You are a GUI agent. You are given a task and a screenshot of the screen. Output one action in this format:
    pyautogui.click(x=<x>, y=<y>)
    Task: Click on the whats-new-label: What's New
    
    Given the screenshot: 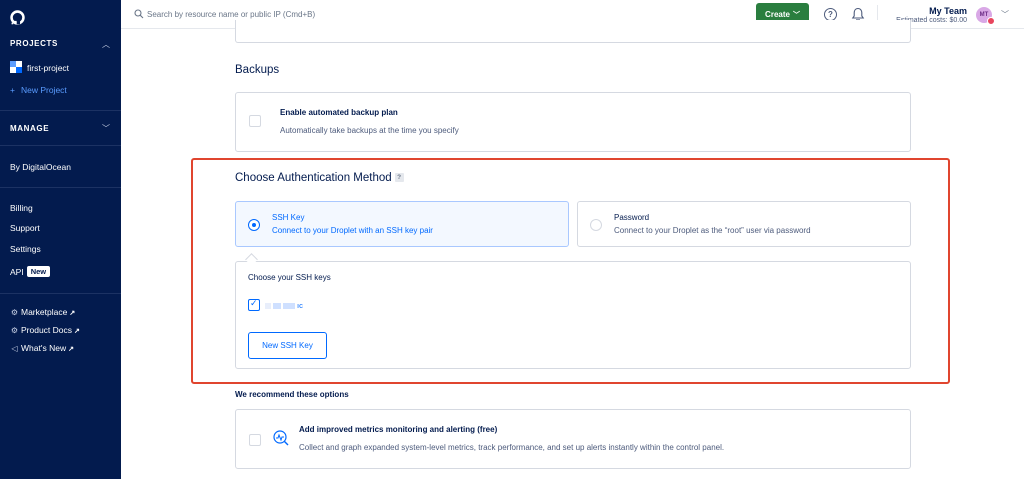 What is the action you would take?
    pyautogui.click(x=44, y=348)
    